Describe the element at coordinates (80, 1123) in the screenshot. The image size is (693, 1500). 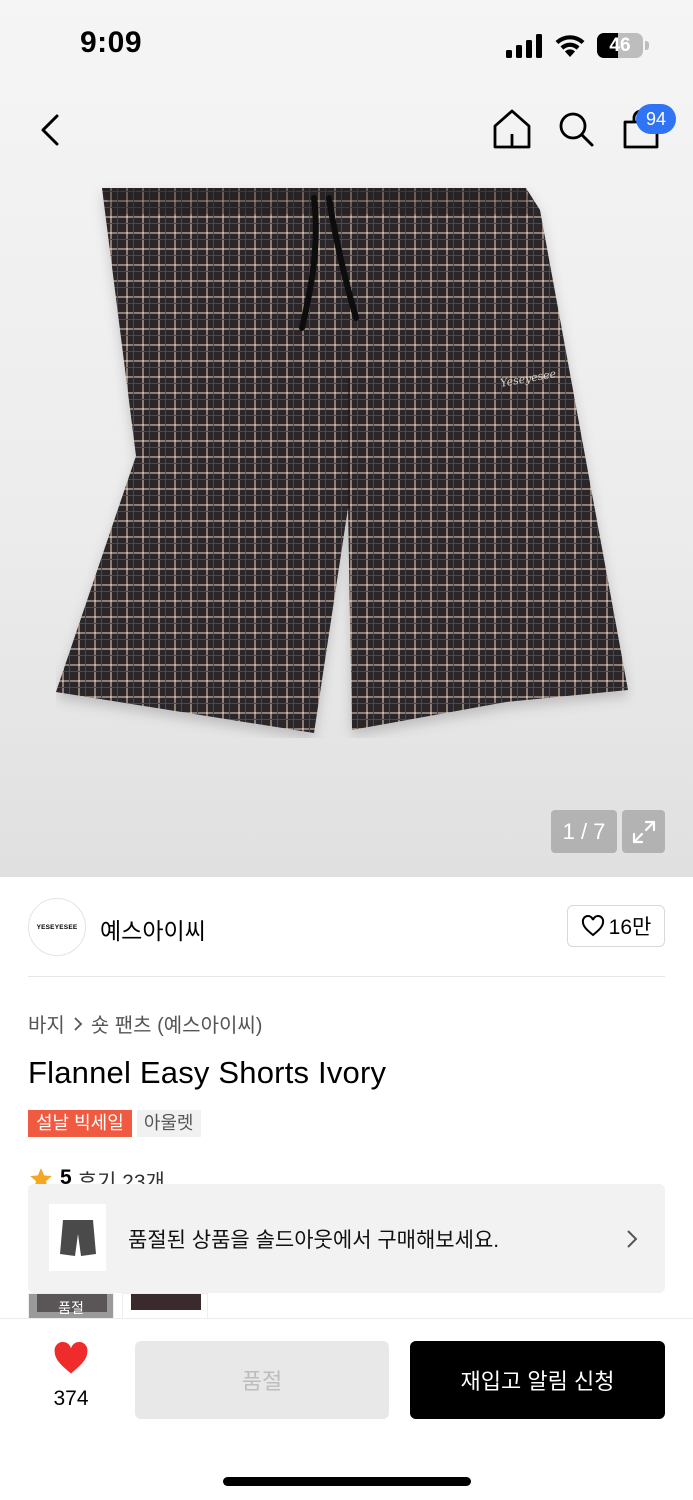
I see `sale-tag: 설날 빅세일` at that location.